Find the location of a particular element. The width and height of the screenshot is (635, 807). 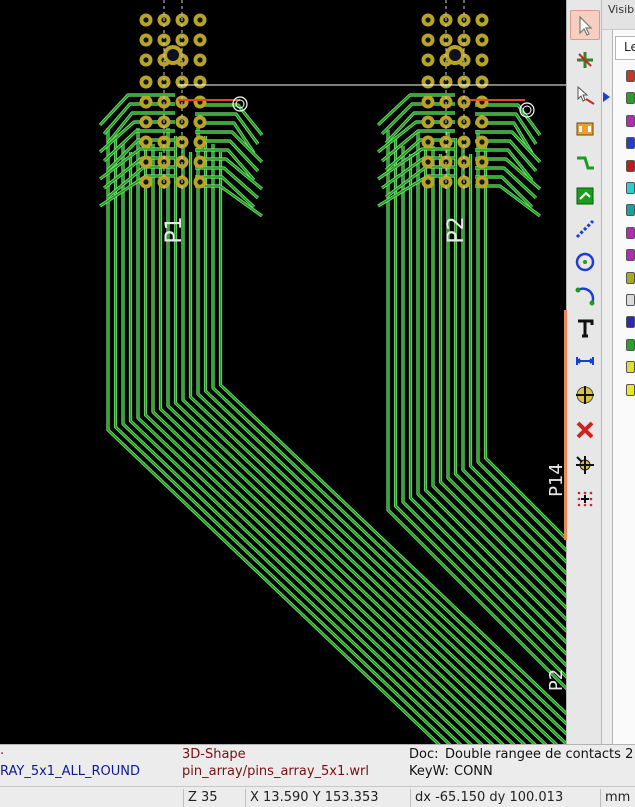

add-target-tool is located at coordinates (585, 395).